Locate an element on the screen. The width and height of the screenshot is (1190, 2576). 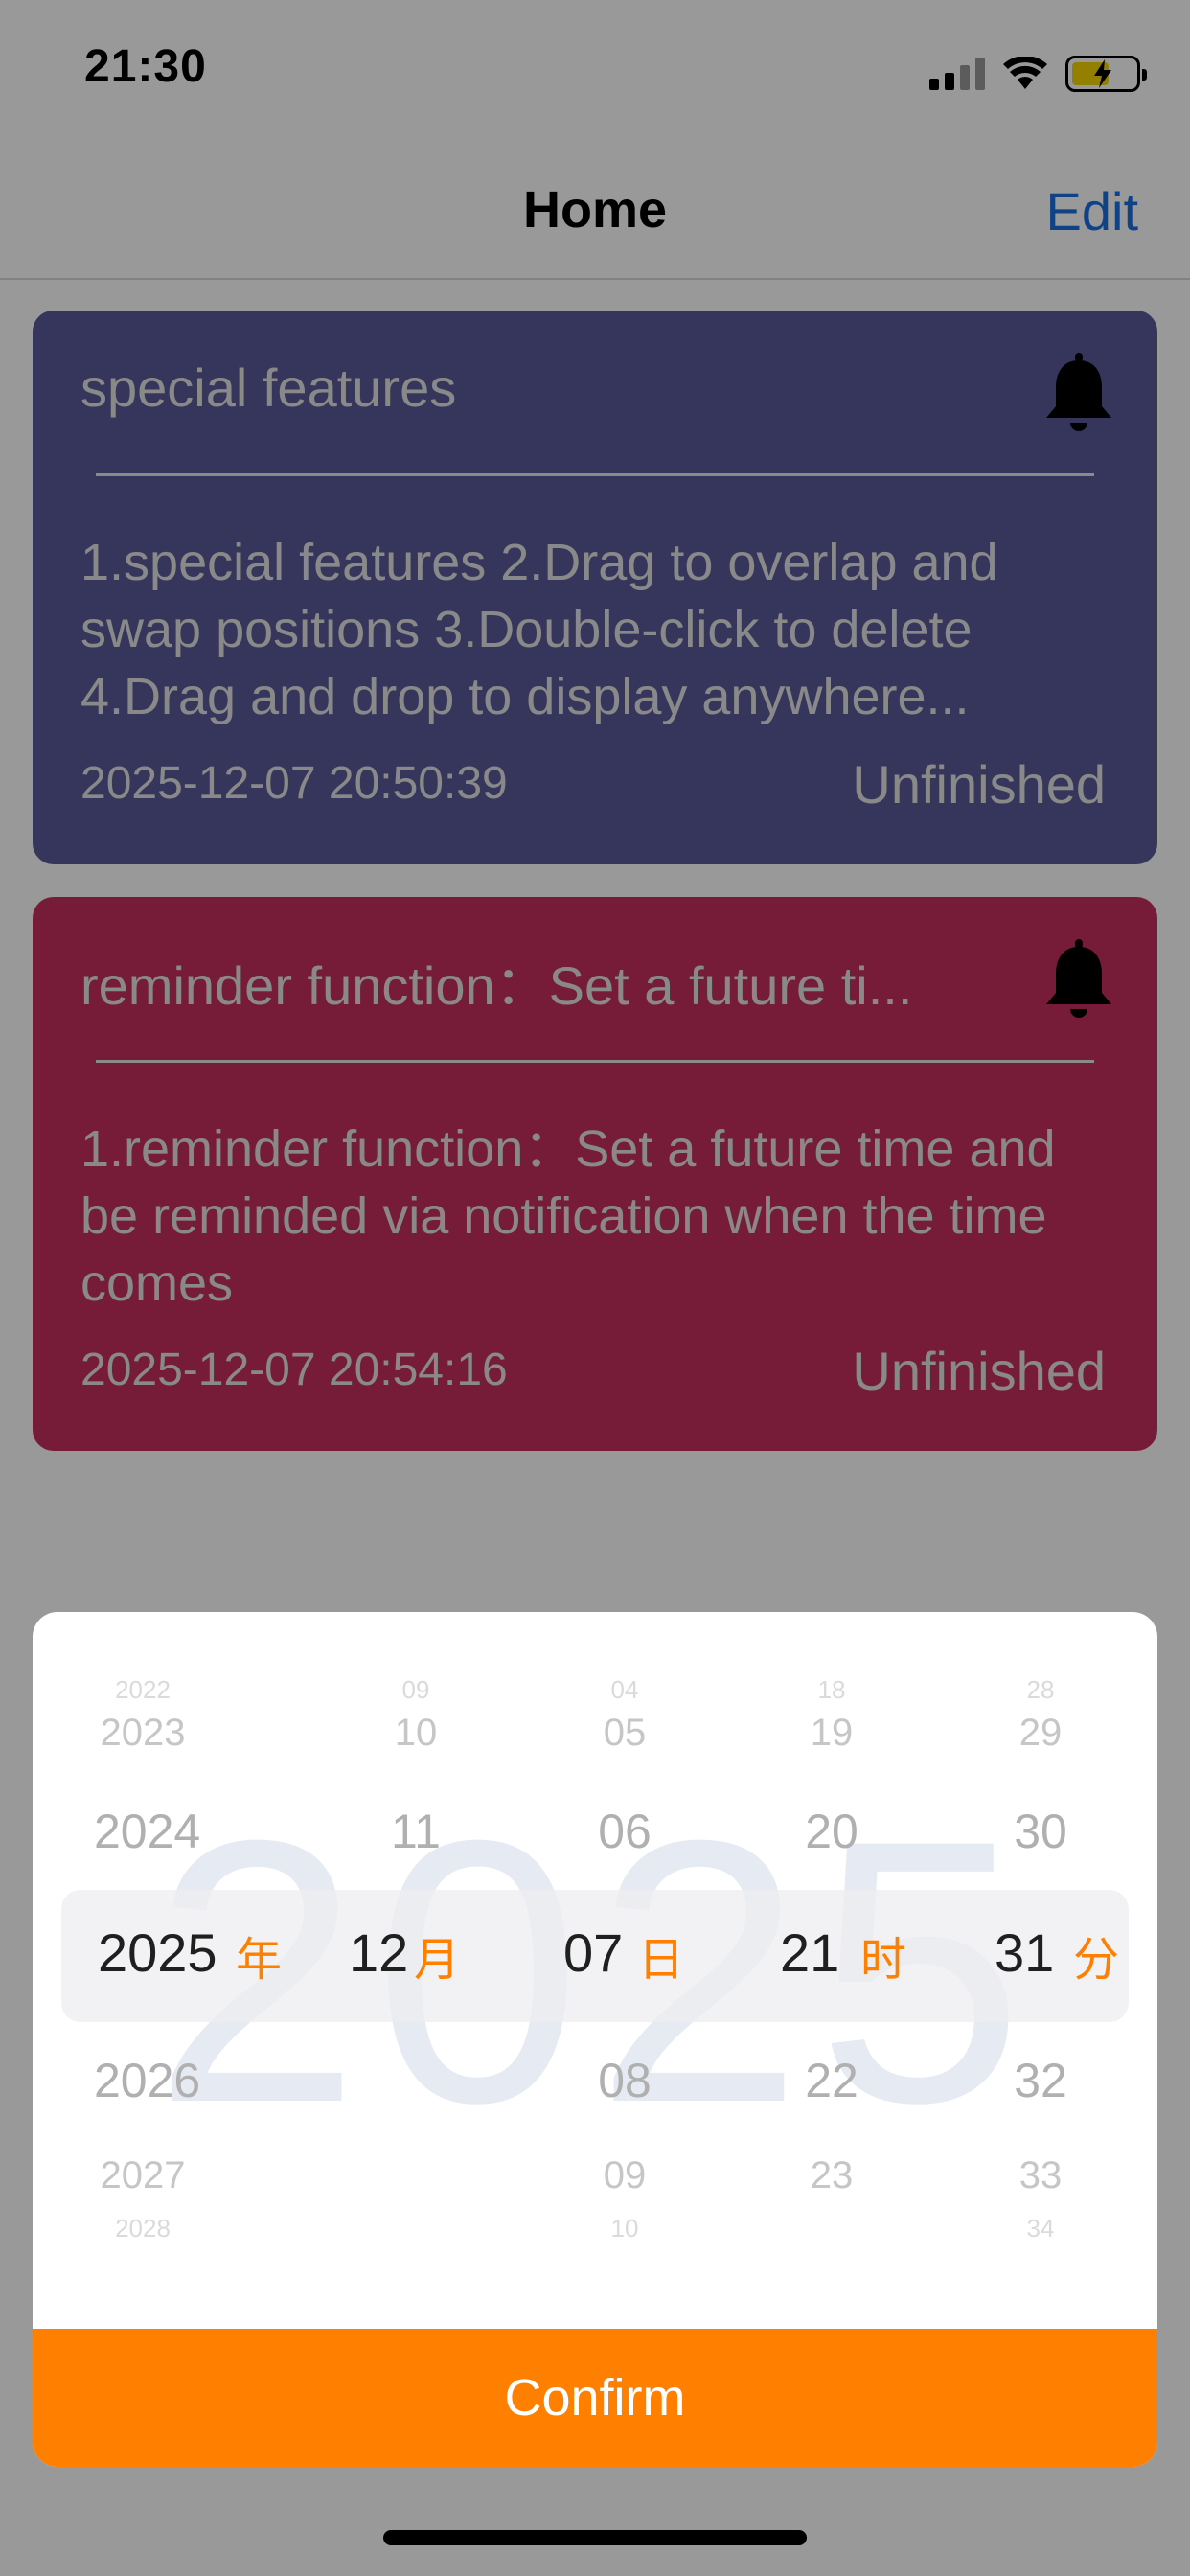
wheel-option: 23 is located at coordinates (832, 2175).